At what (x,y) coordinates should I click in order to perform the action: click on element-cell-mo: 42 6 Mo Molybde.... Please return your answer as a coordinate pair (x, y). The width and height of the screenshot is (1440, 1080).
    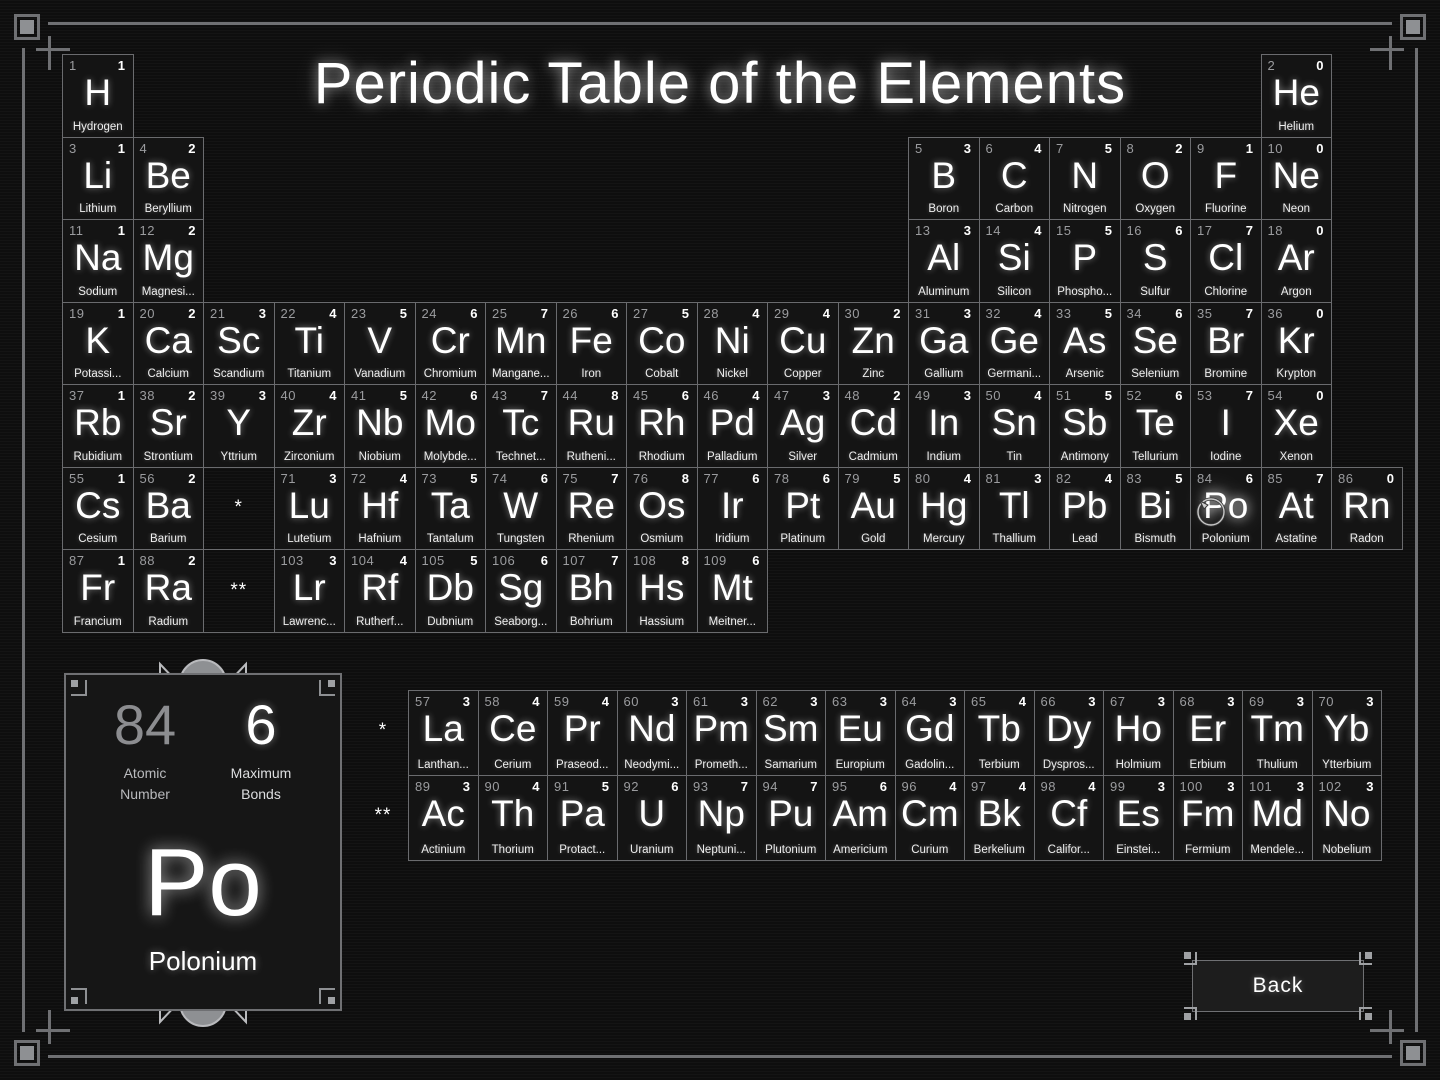
    Looking at the image, I should click on (450, 426).